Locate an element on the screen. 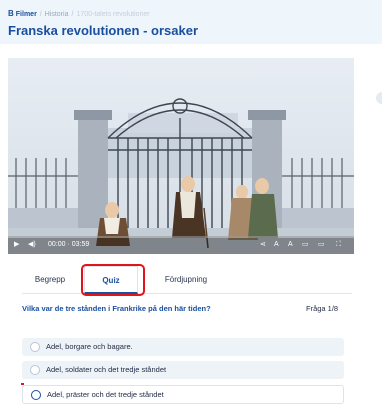 The width and height of the screenshot is (382, 420). video-time: 00:00 · 03:59 is located at coordinates (69, 244).